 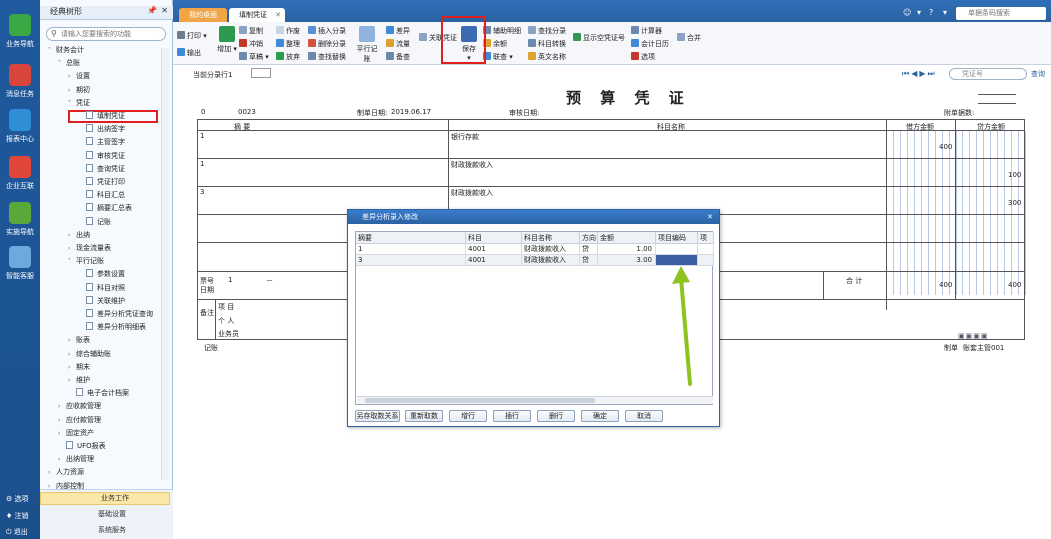 I want to click on nav-tree-item: 差异分析凭证查询, so click(x=115, y=314).